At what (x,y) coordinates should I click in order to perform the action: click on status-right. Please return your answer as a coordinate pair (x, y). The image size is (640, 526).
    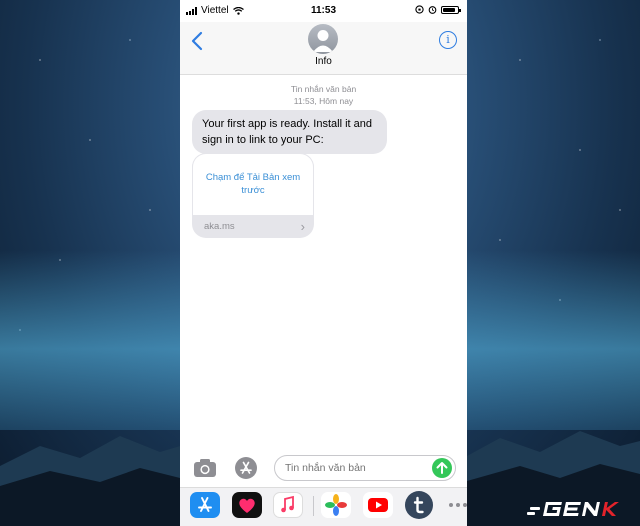
    Looking at the image, I should click on (438, 9).